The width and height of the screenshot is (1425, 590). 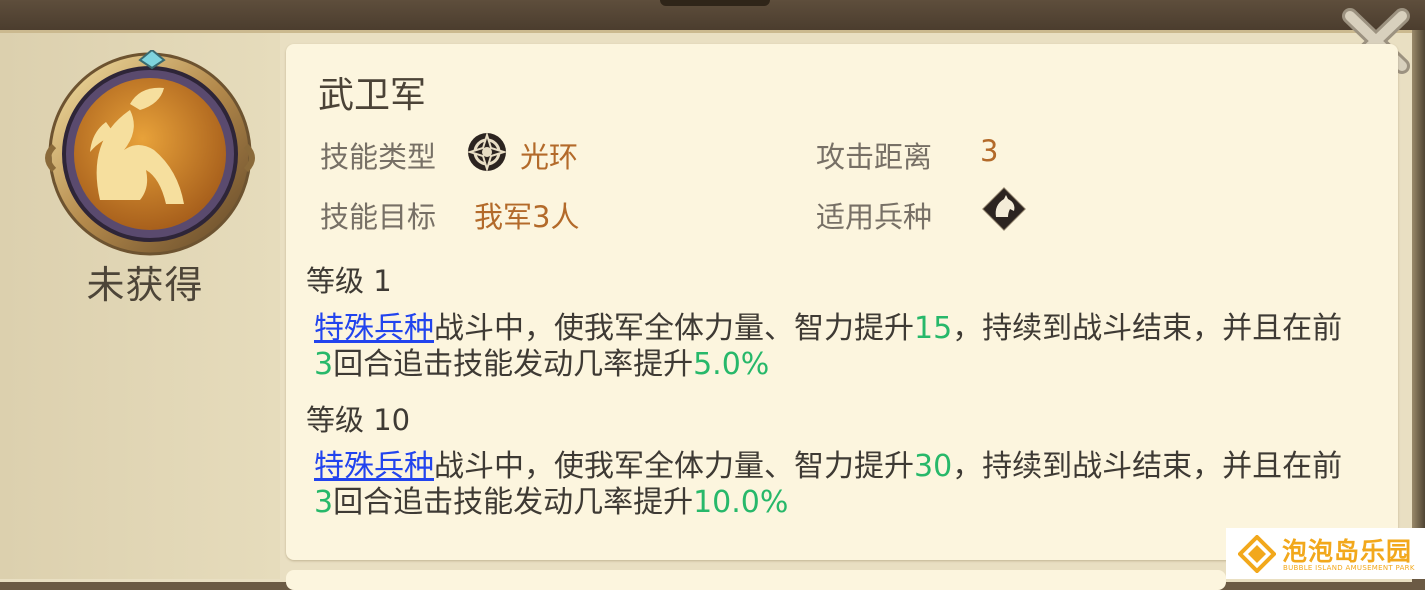 What do you see at coordinates (358, 420) in the screenshot?
I see `level-10-label: 等级 10` at bounding box center [358, 420].